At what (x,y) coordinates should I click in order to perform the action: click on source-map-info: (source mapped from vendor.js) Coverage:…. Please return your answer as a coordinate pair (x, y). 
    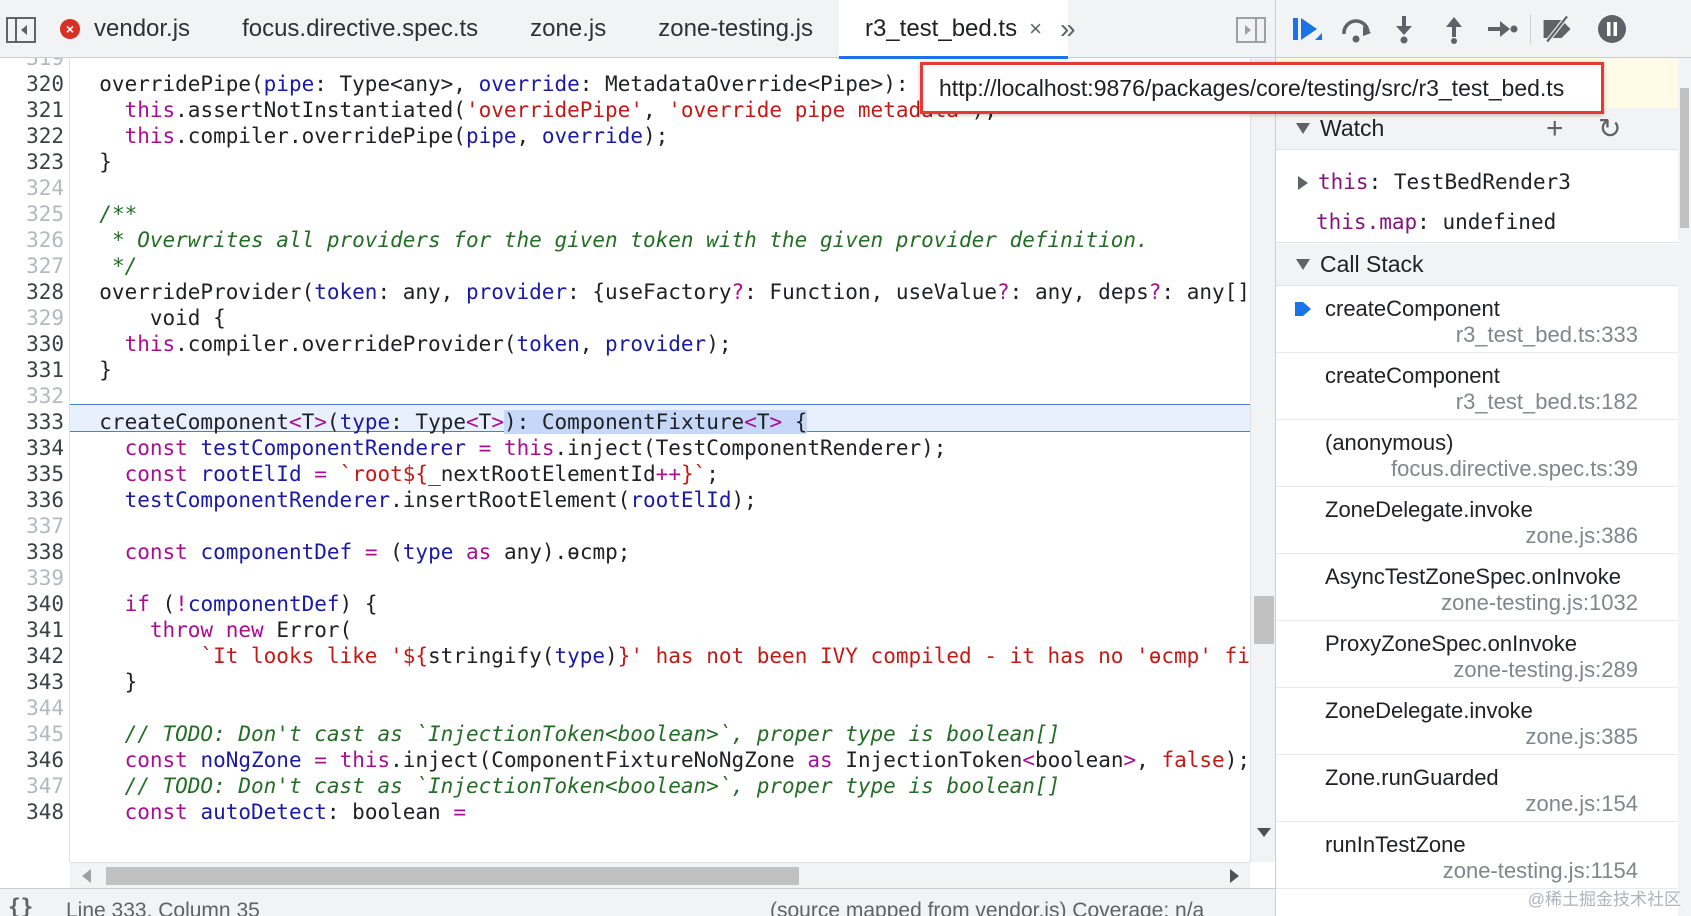
    Looking at the image, I should click on (987, 907).